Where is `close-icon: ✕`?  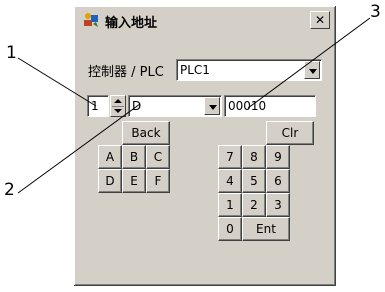
close-icon: ✕ is located at coordinates (320, 20).